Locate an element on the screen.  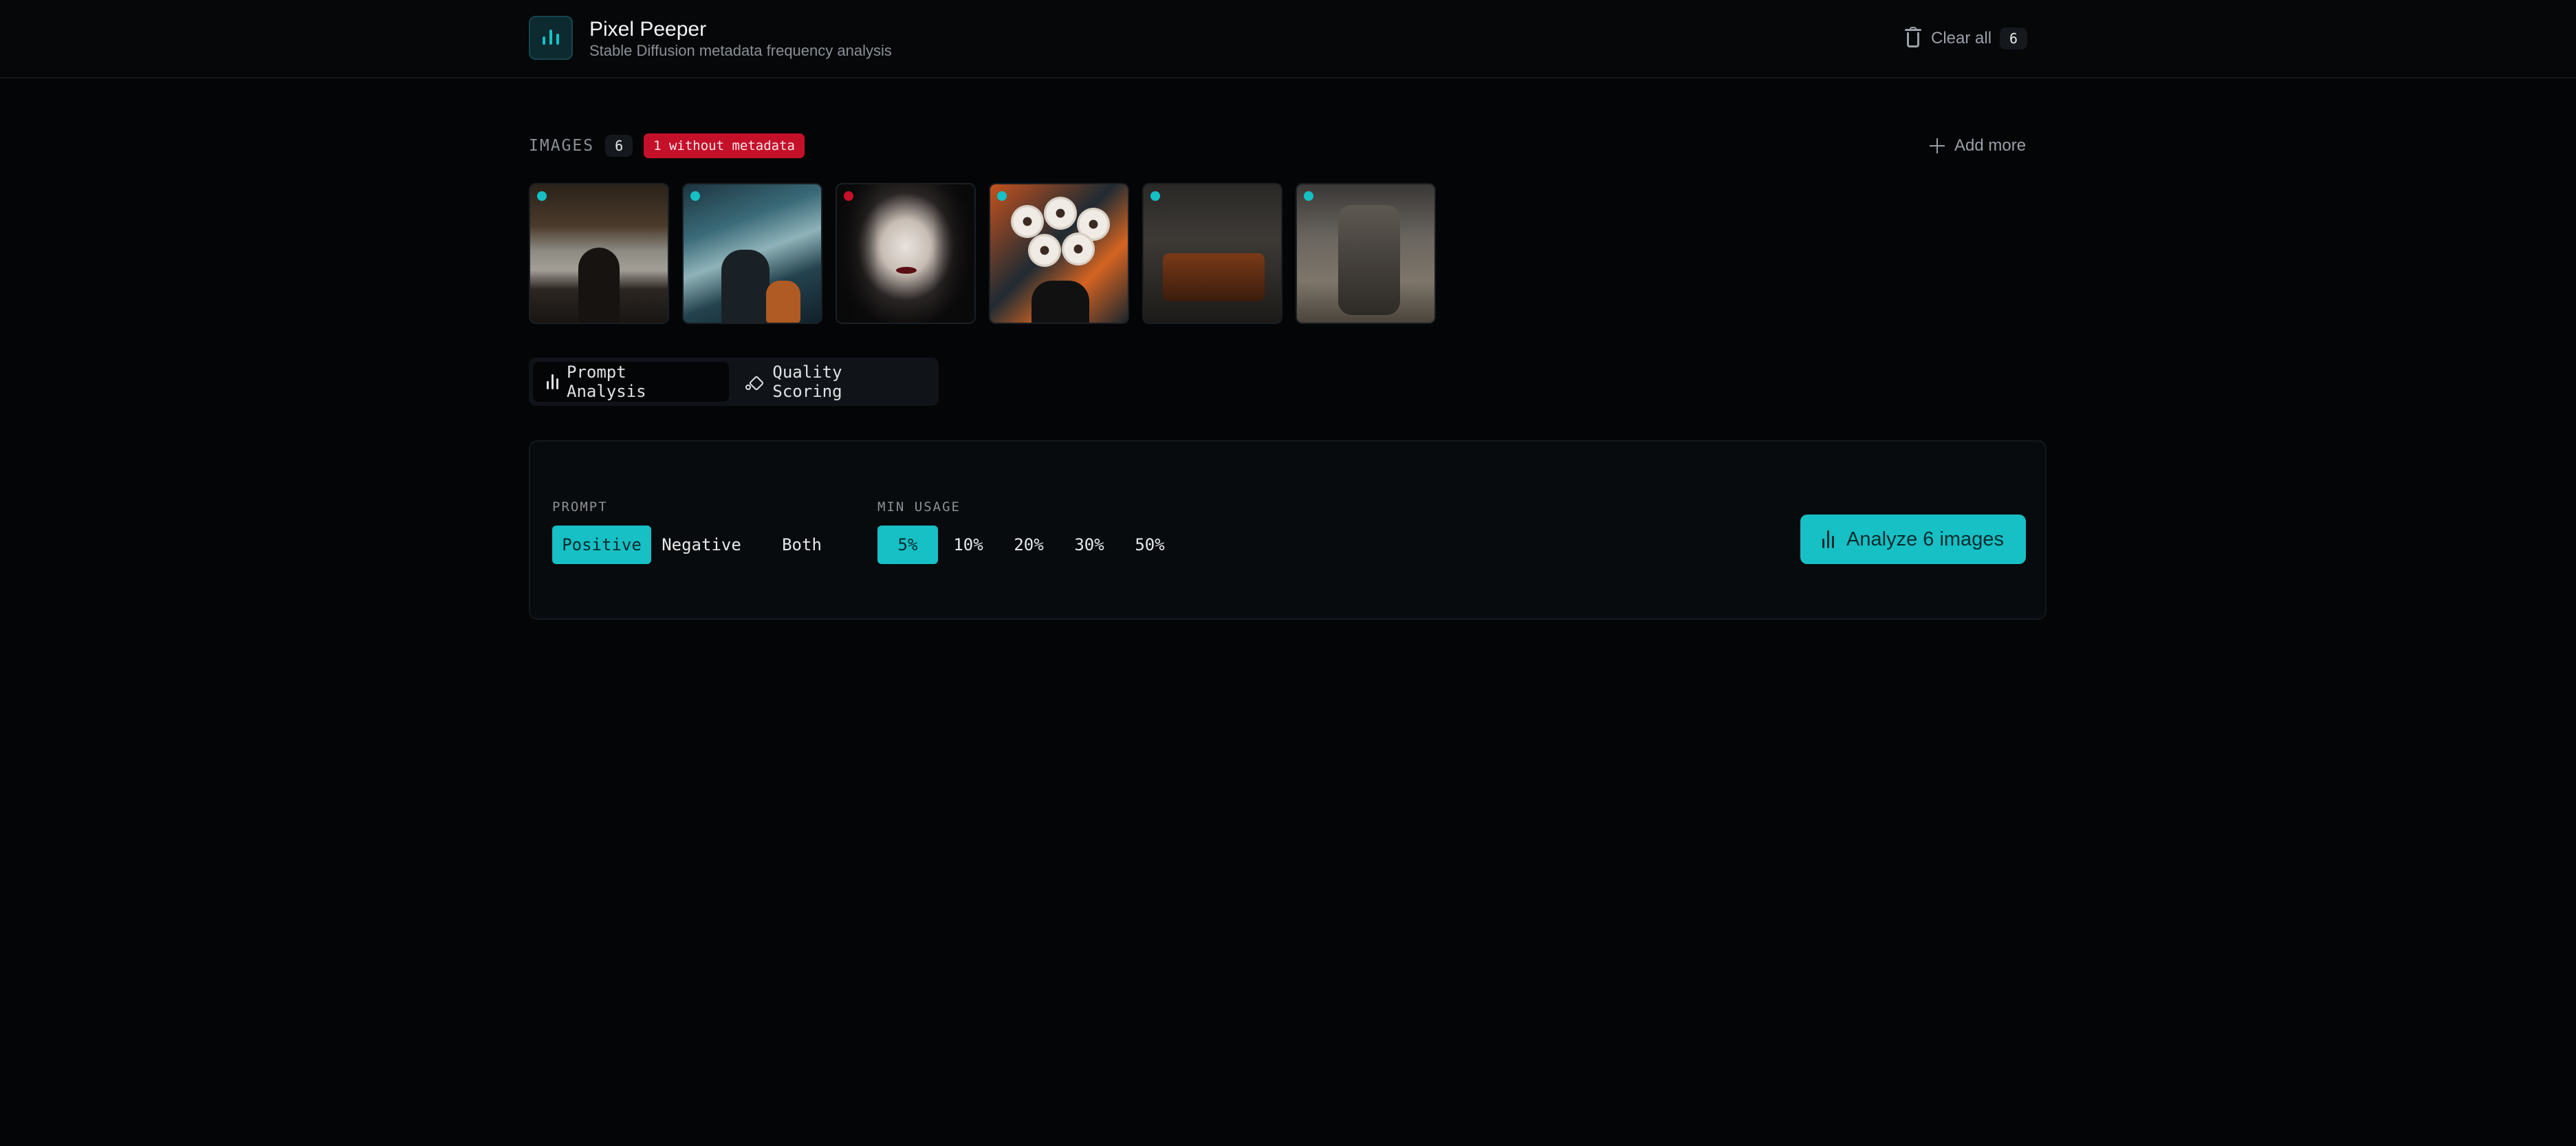
prompt-option-negative: Negative is located at coordinates (701, 545).